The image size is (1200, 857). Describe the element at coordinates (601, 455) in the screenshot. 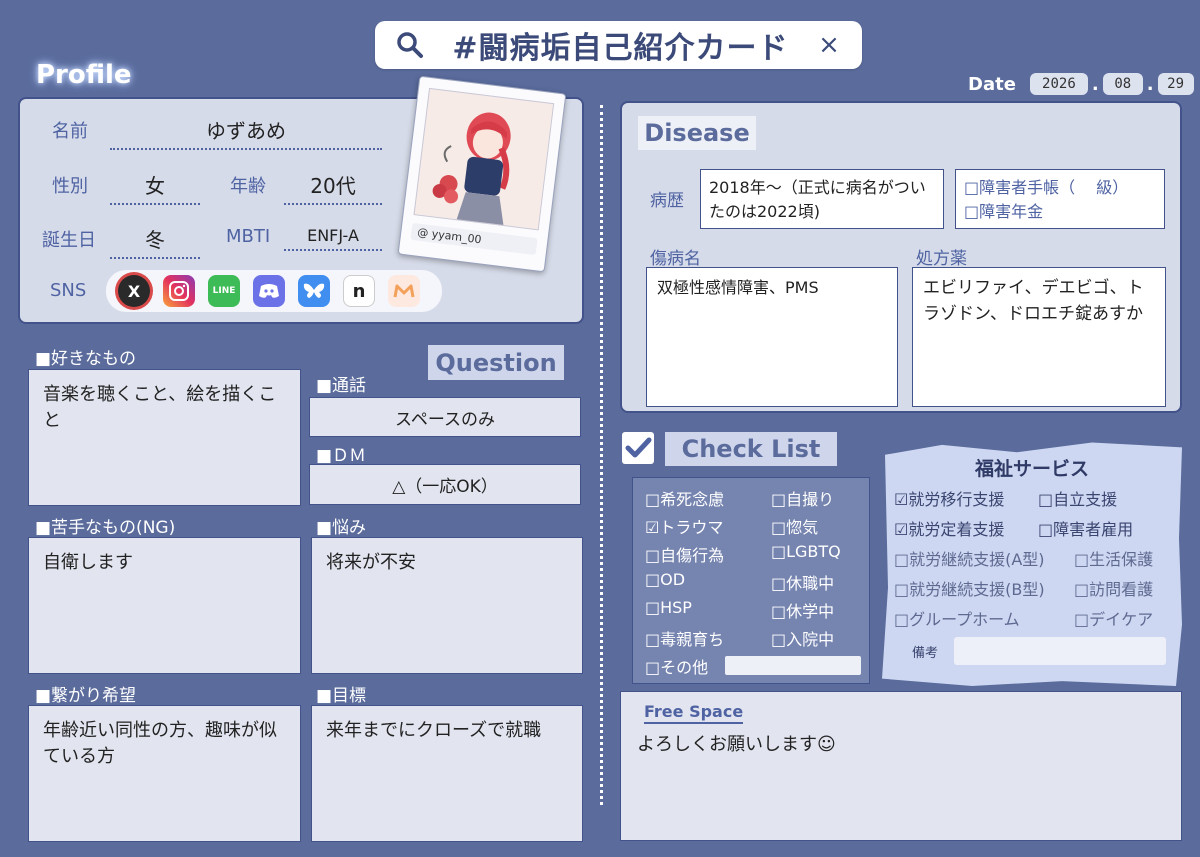

I see `column-divider` at that location.